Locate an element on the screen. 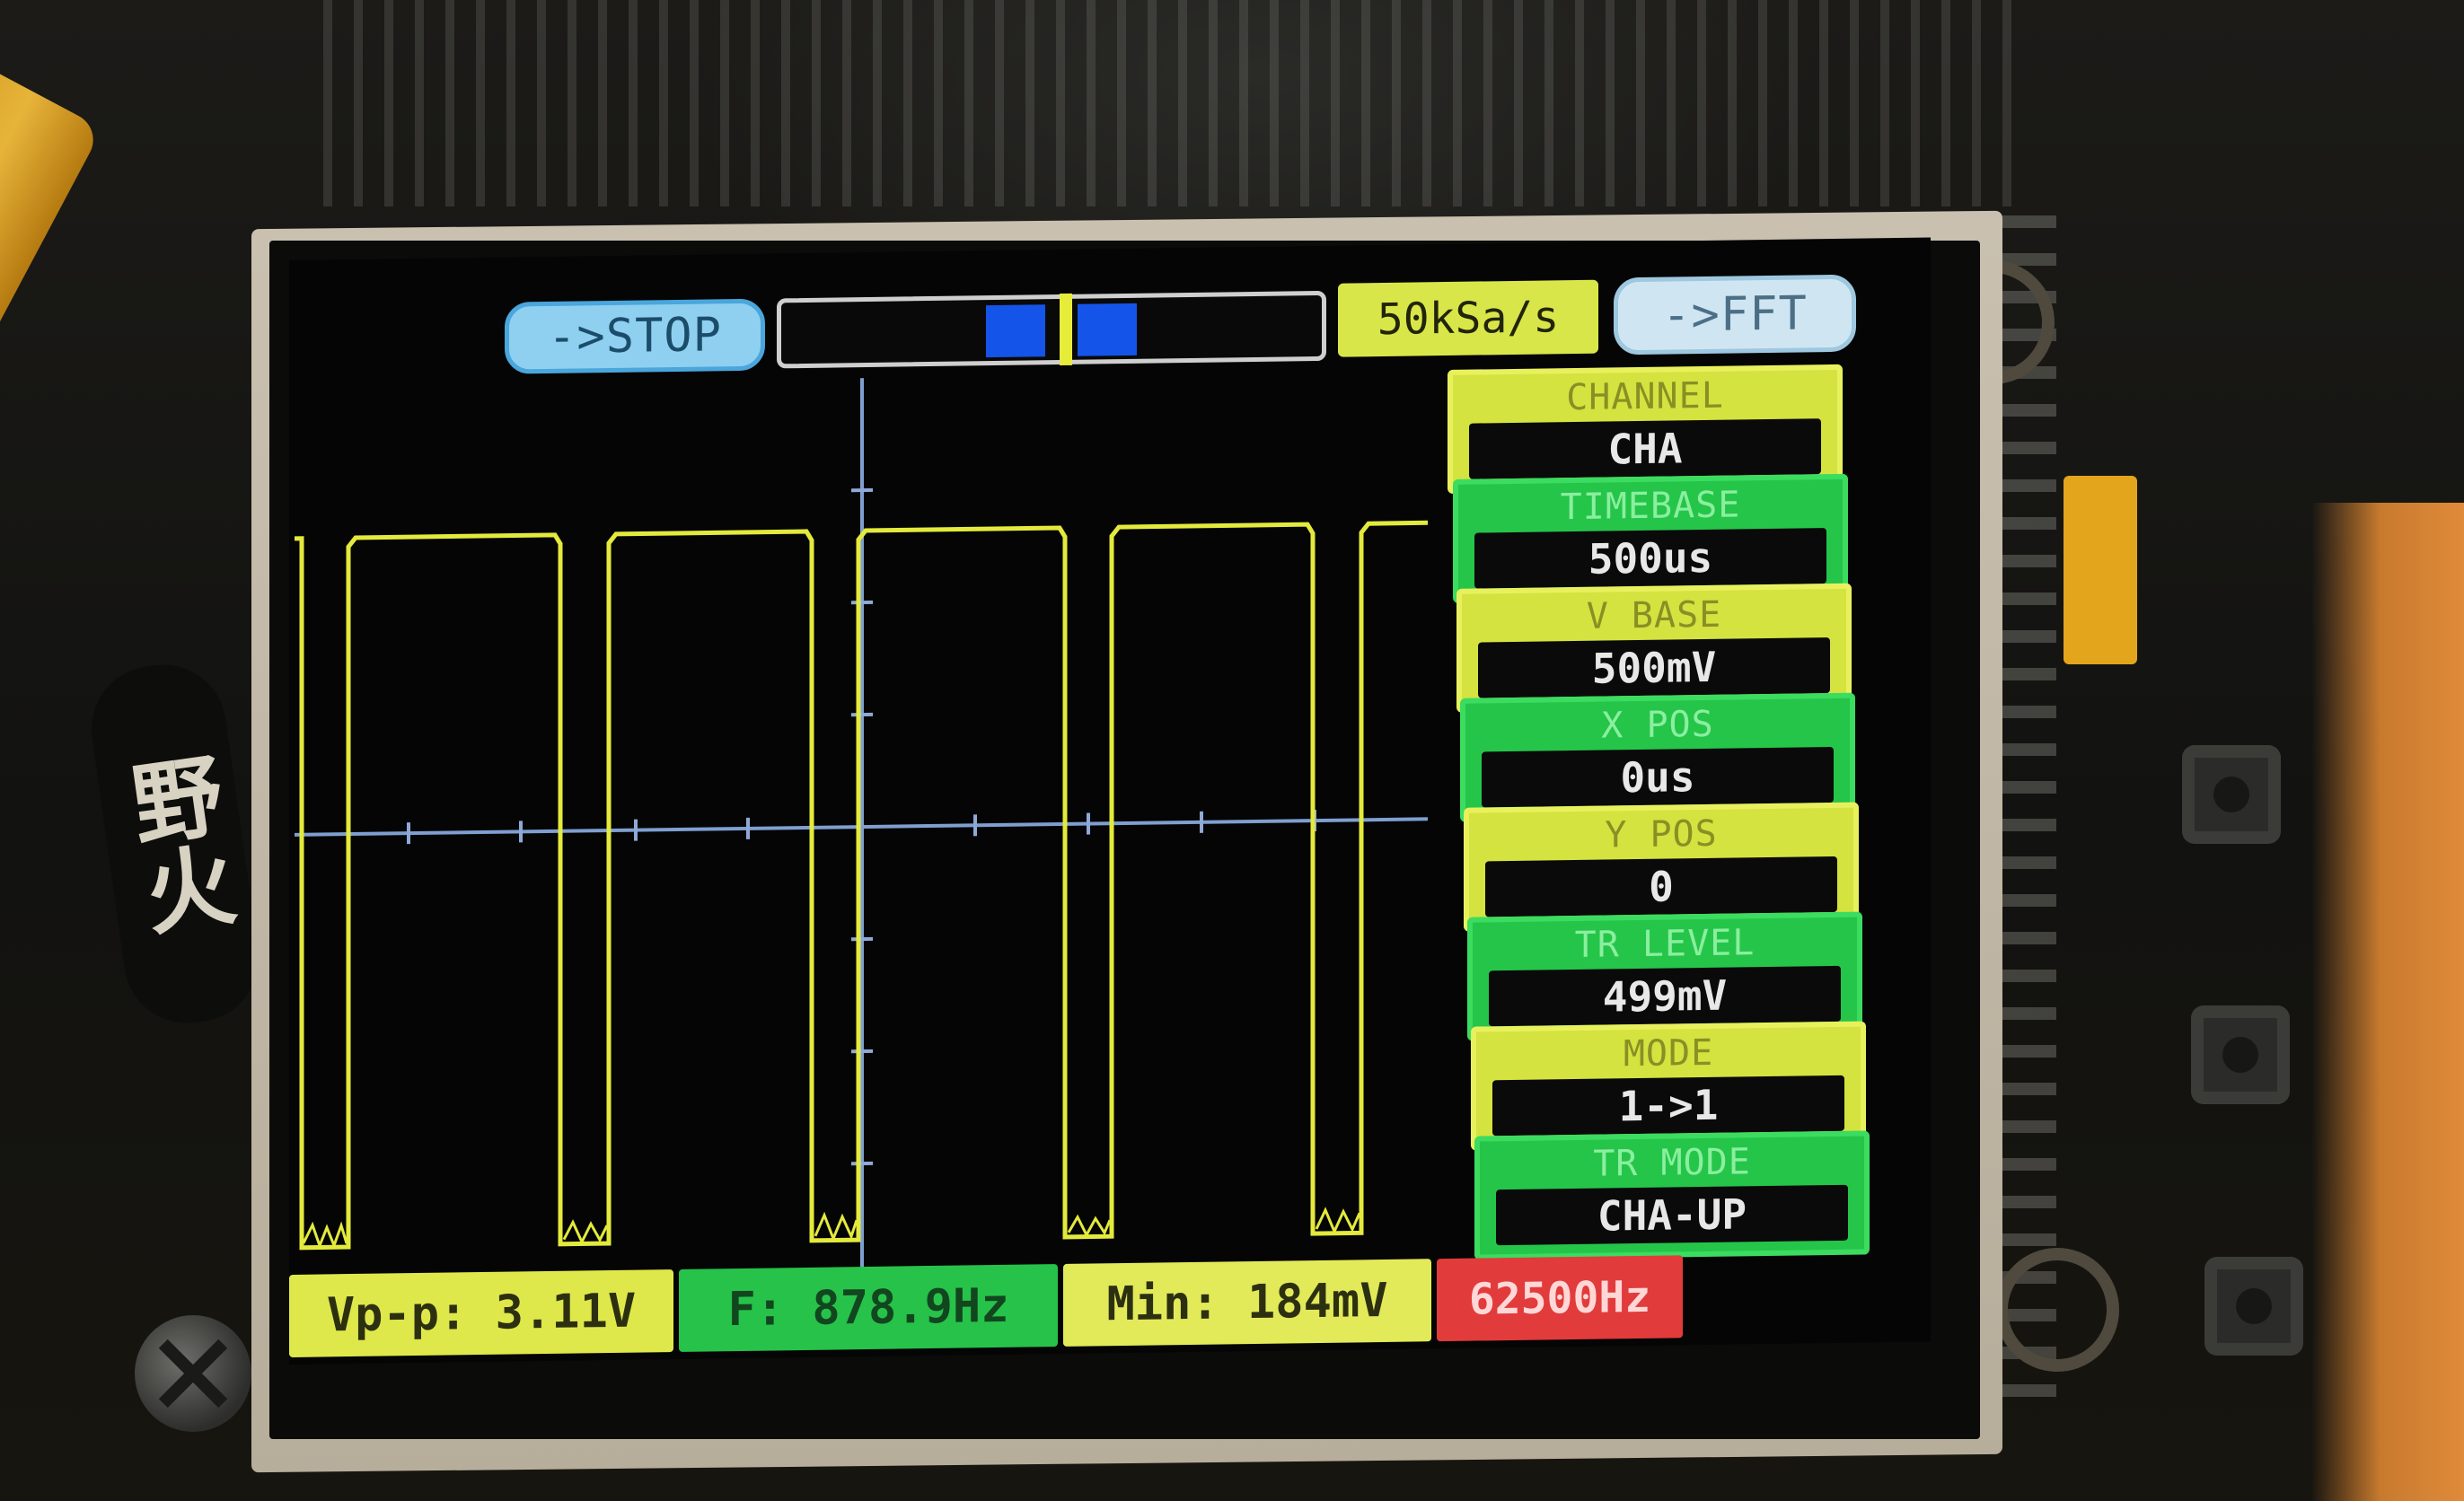  vpp-readout: Vp-p: 3.11V is located at coordinates (481, 1313).